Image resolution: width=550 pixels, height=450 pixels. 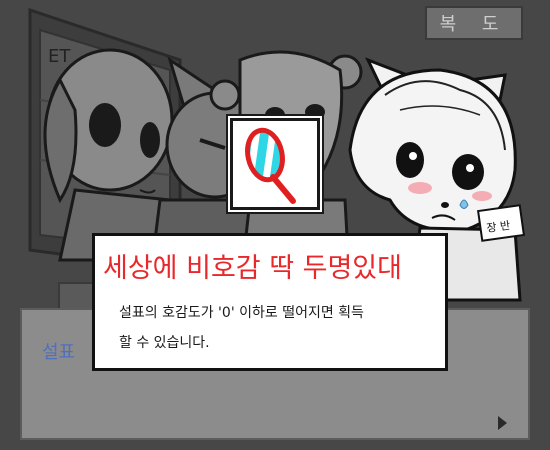 I want to click on next-arrow-icon, so click(x=502, y=423).